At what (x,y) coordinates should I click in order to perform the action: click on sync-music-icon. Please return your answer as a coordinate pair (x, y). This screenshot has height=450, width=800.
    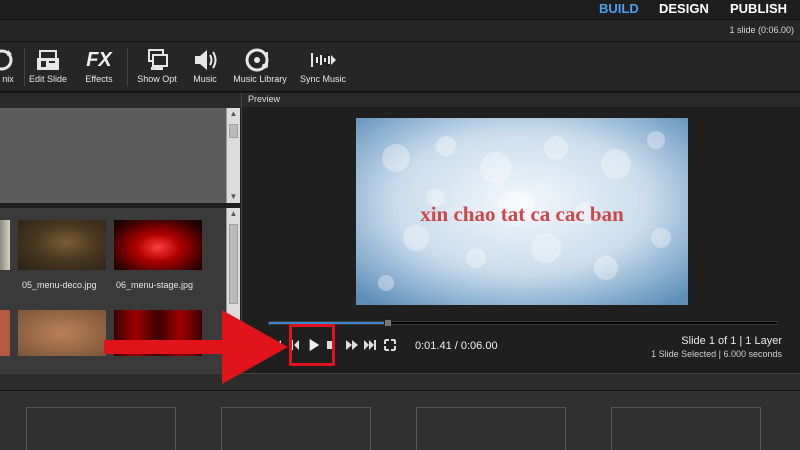
    Looking at the image, I should click on (323, 60).